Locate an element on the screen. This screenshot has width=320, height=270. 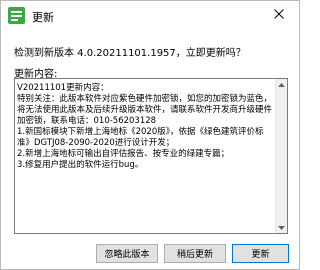
scrollbar-track is located at coordinates (281, 156).